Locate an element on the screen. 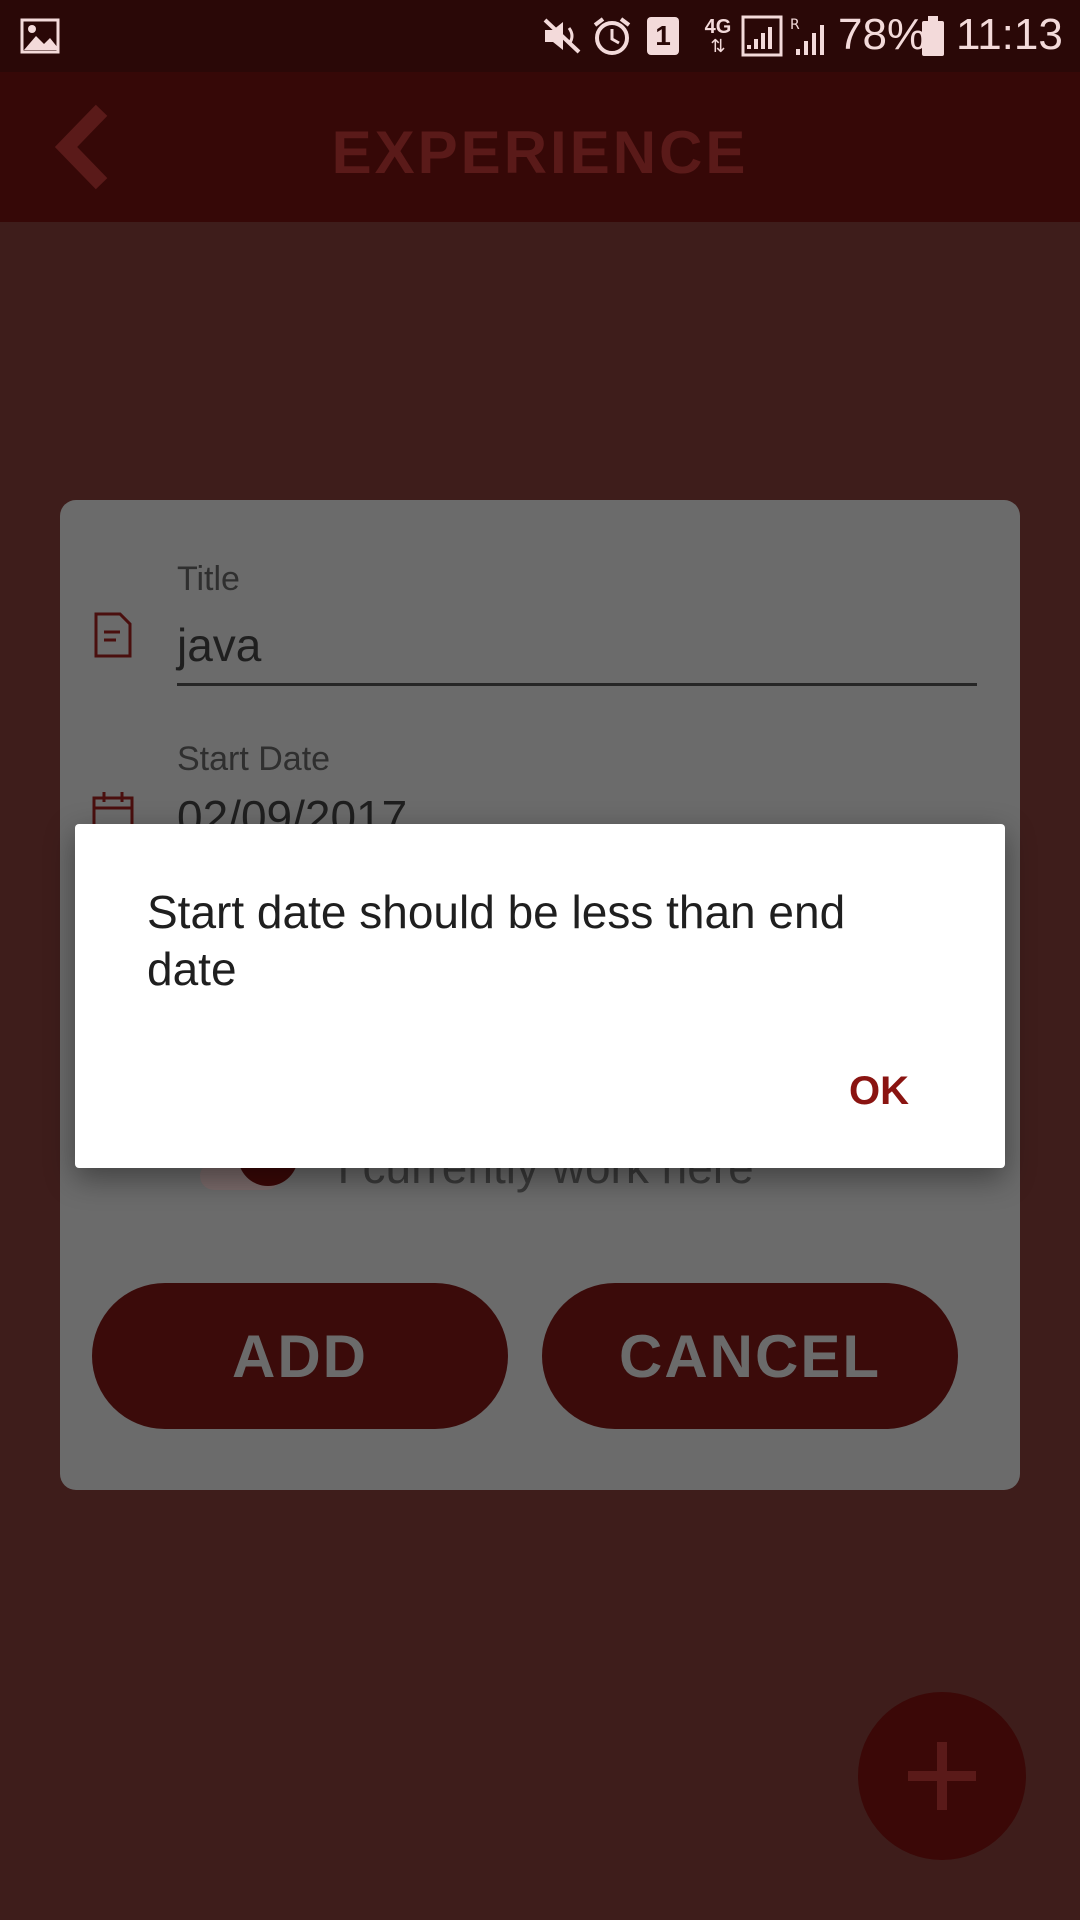 Image resolution: width=1080 pixels, height=1920 pixels. app-bar: EXPERIENCE is located at coordinates (540, 147).